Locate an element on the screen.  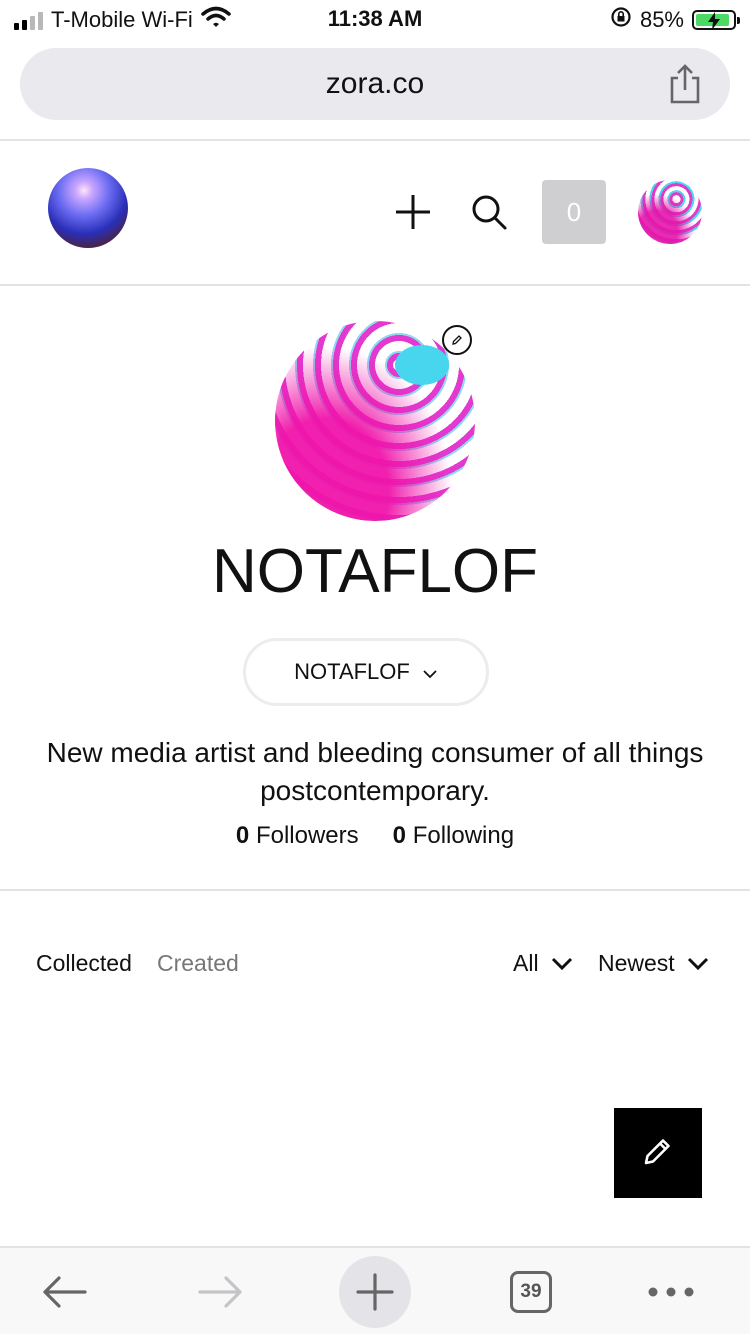
status-right: 85% is located at coordinates (675, 20).